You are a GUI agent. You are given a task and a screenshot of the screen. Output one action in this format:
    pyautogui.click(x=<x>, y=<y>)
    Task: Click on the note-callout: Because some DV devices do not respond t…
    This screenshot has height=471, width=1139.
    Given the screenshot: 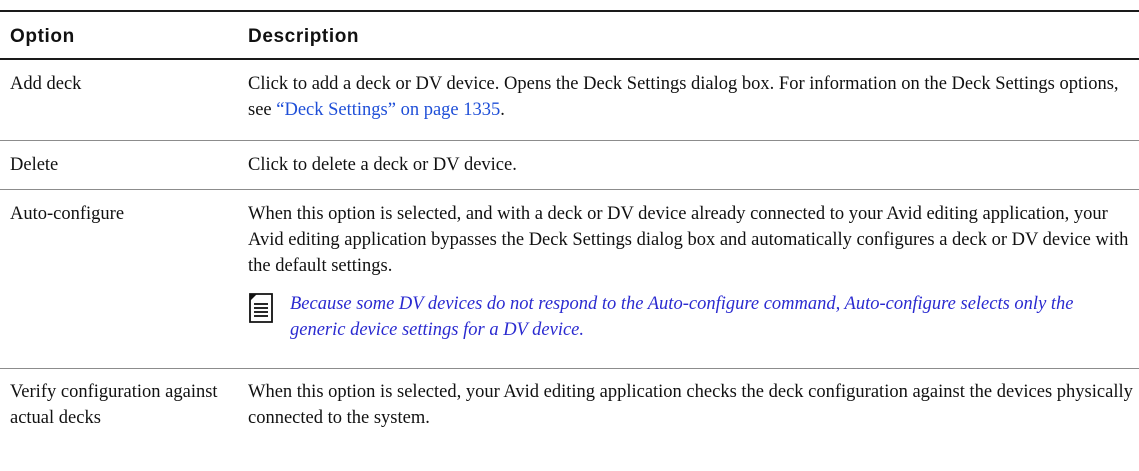 What is the action you would take?
    pyautogui.click(x=690, y=317)
    